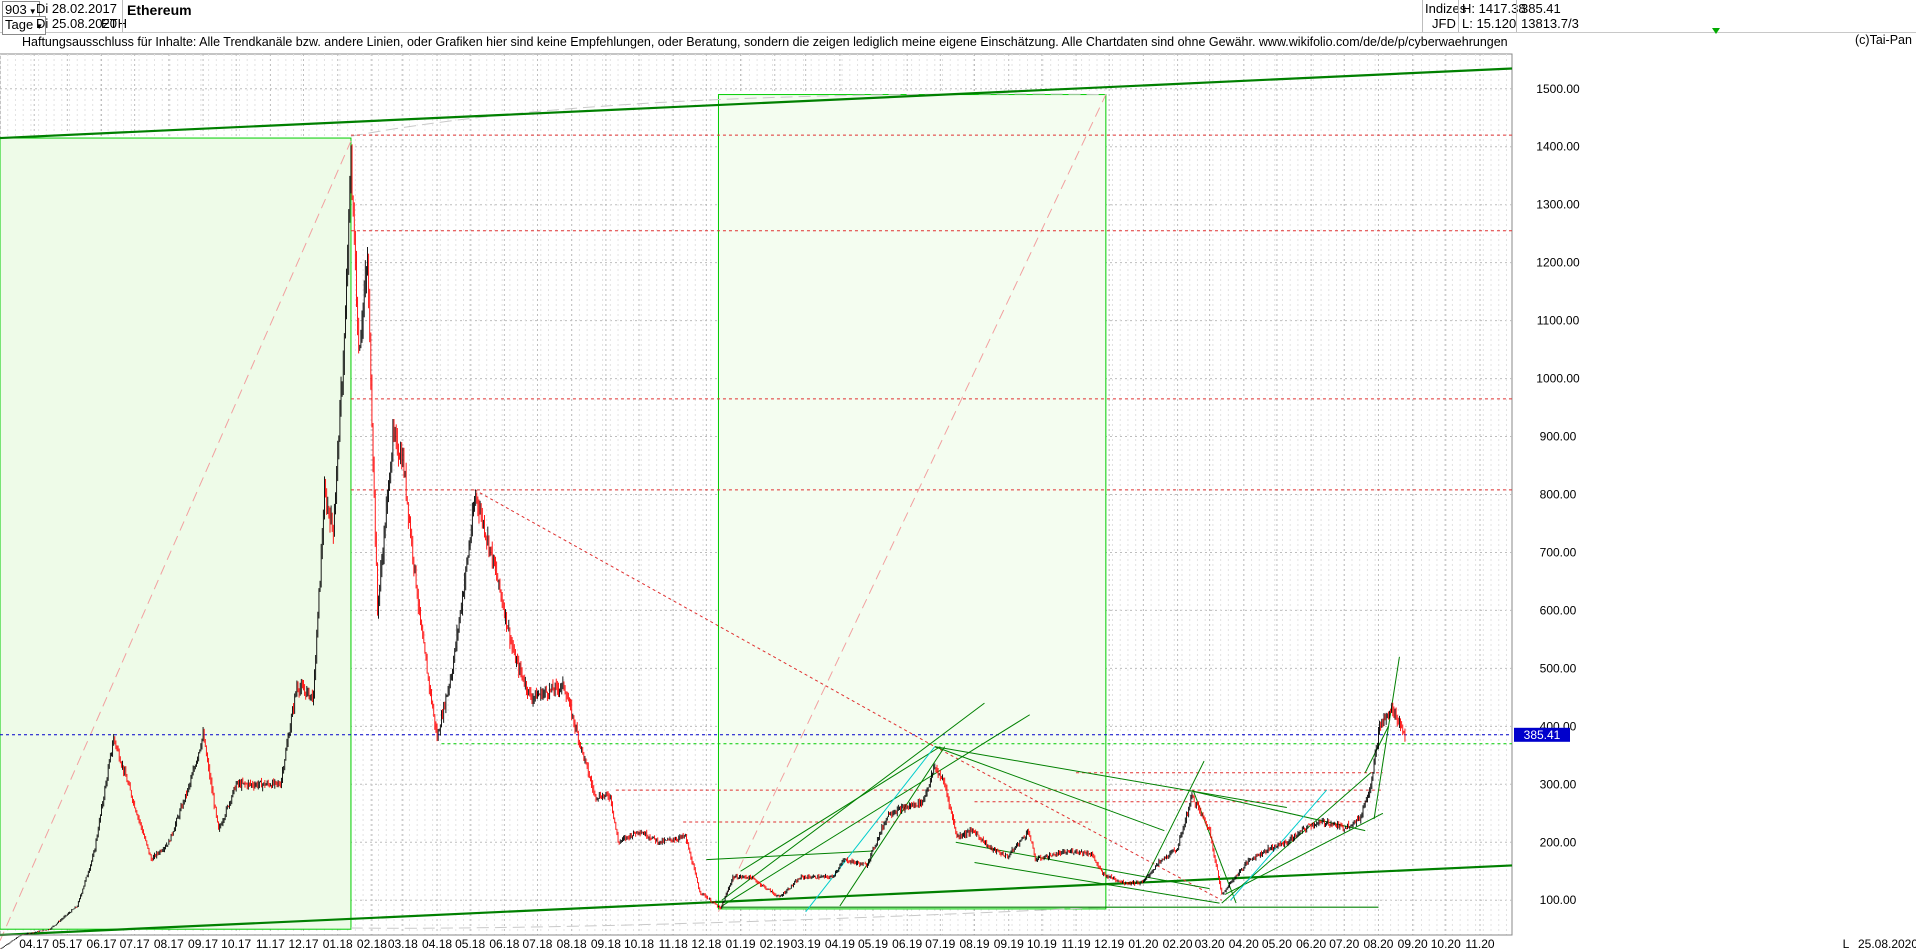 The height and width of the screenshot is (952, 1916). I want to click on trend-line-cyan, so click(1278, 845).